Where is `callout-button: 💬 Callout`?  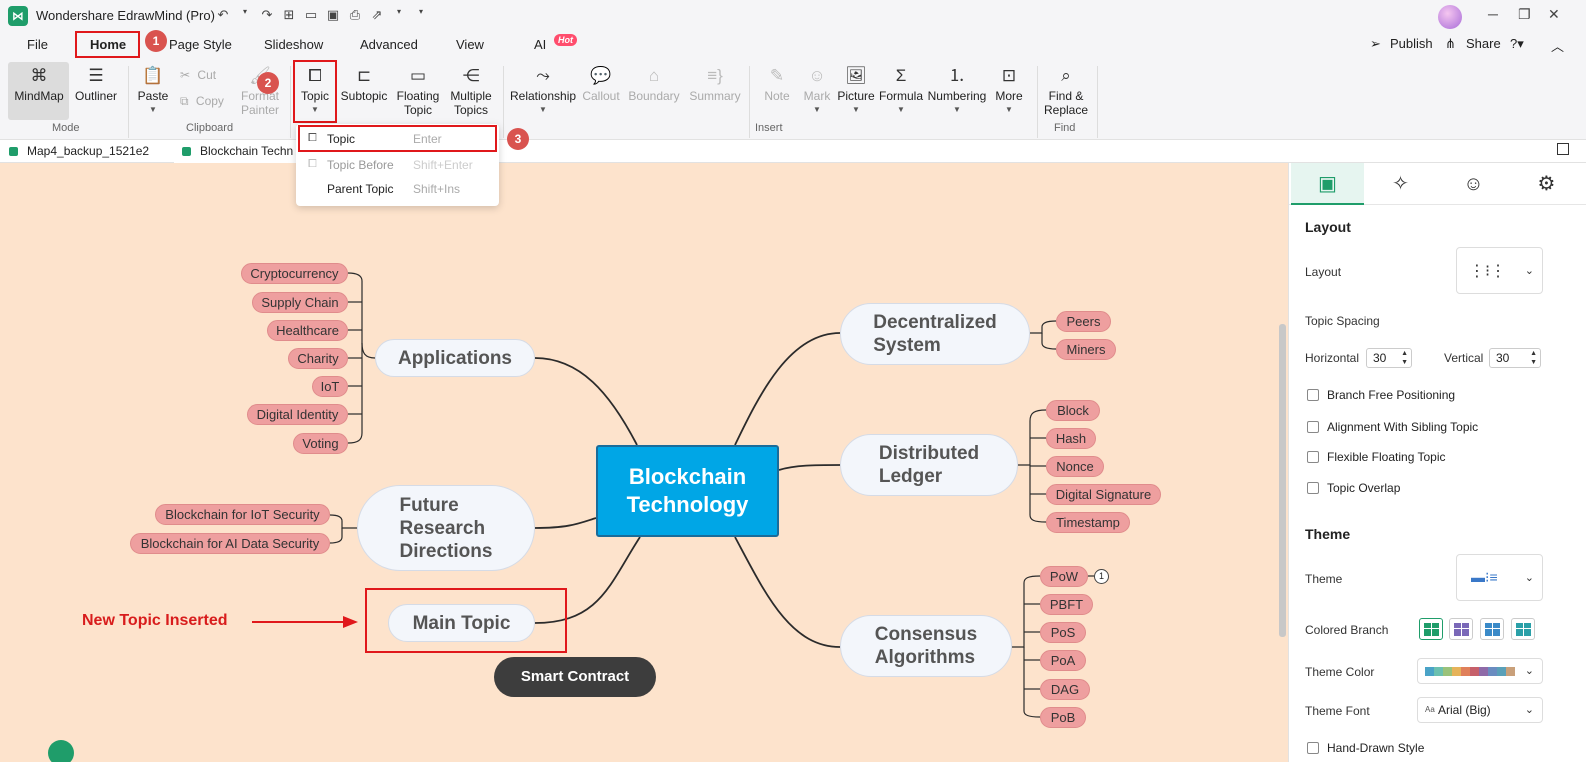 callout-button: 💬 Callout is located at coordinates (601, 84).